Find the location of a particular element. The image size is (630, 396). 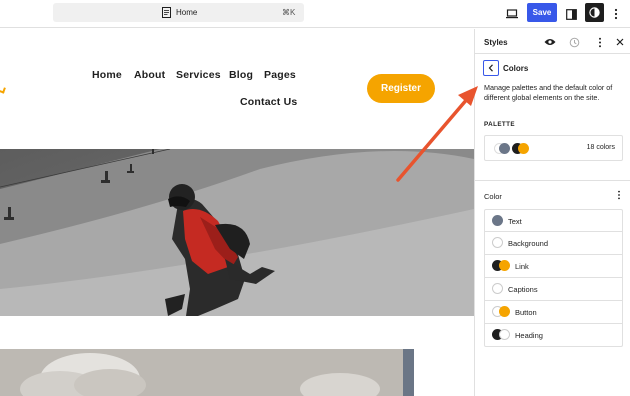

close-icon is located at coordinates (620, 42).